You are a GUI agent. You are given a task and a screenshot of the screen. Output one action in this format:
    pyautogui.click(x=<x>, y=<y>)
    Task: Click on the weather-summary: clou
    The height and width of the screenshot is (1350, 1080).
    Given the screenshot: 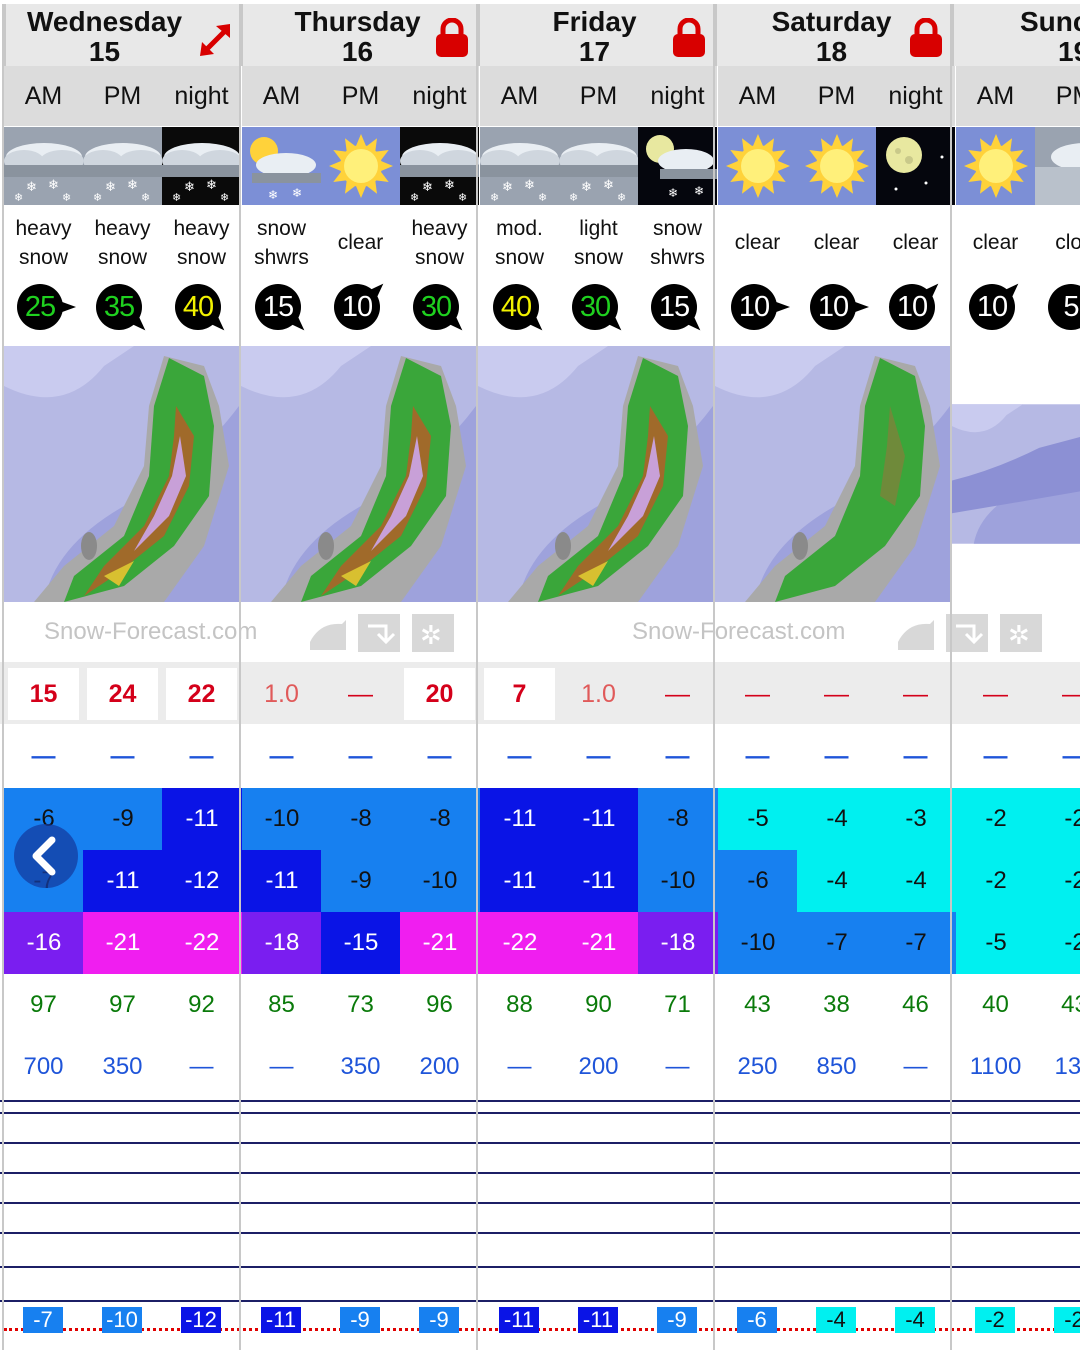 What is the action you would take?
    pyautogui.click(x=1057, y=242)
    